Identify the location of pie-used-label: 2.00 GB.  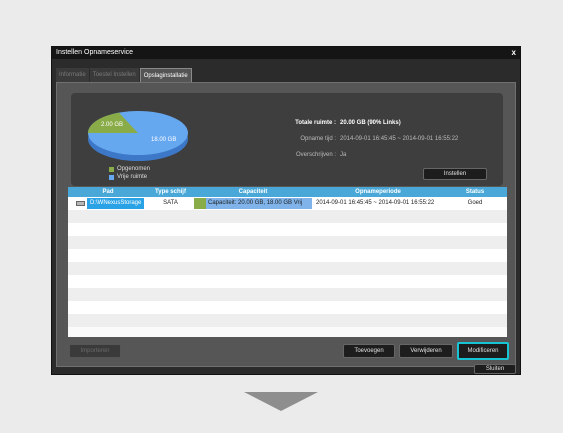
(112, 125).